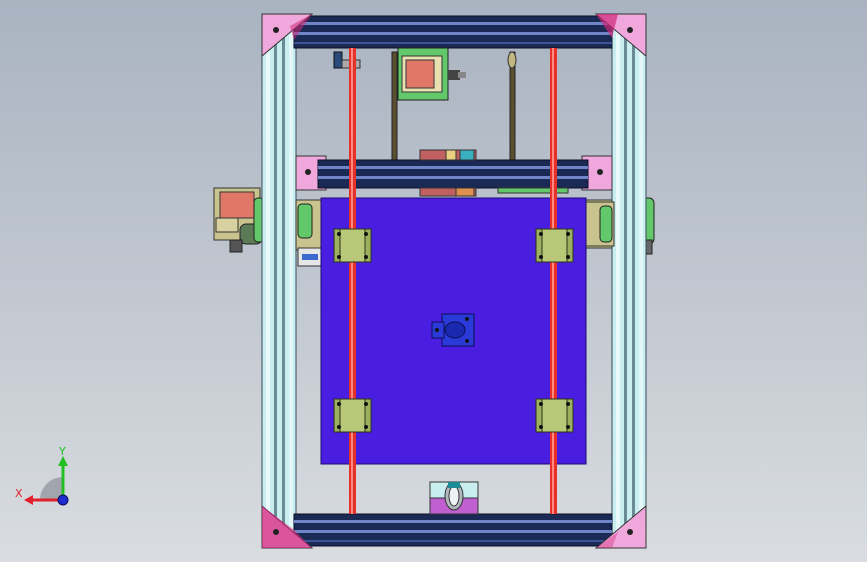  I want to click on bearing-bottom-right, so click(554, 415).